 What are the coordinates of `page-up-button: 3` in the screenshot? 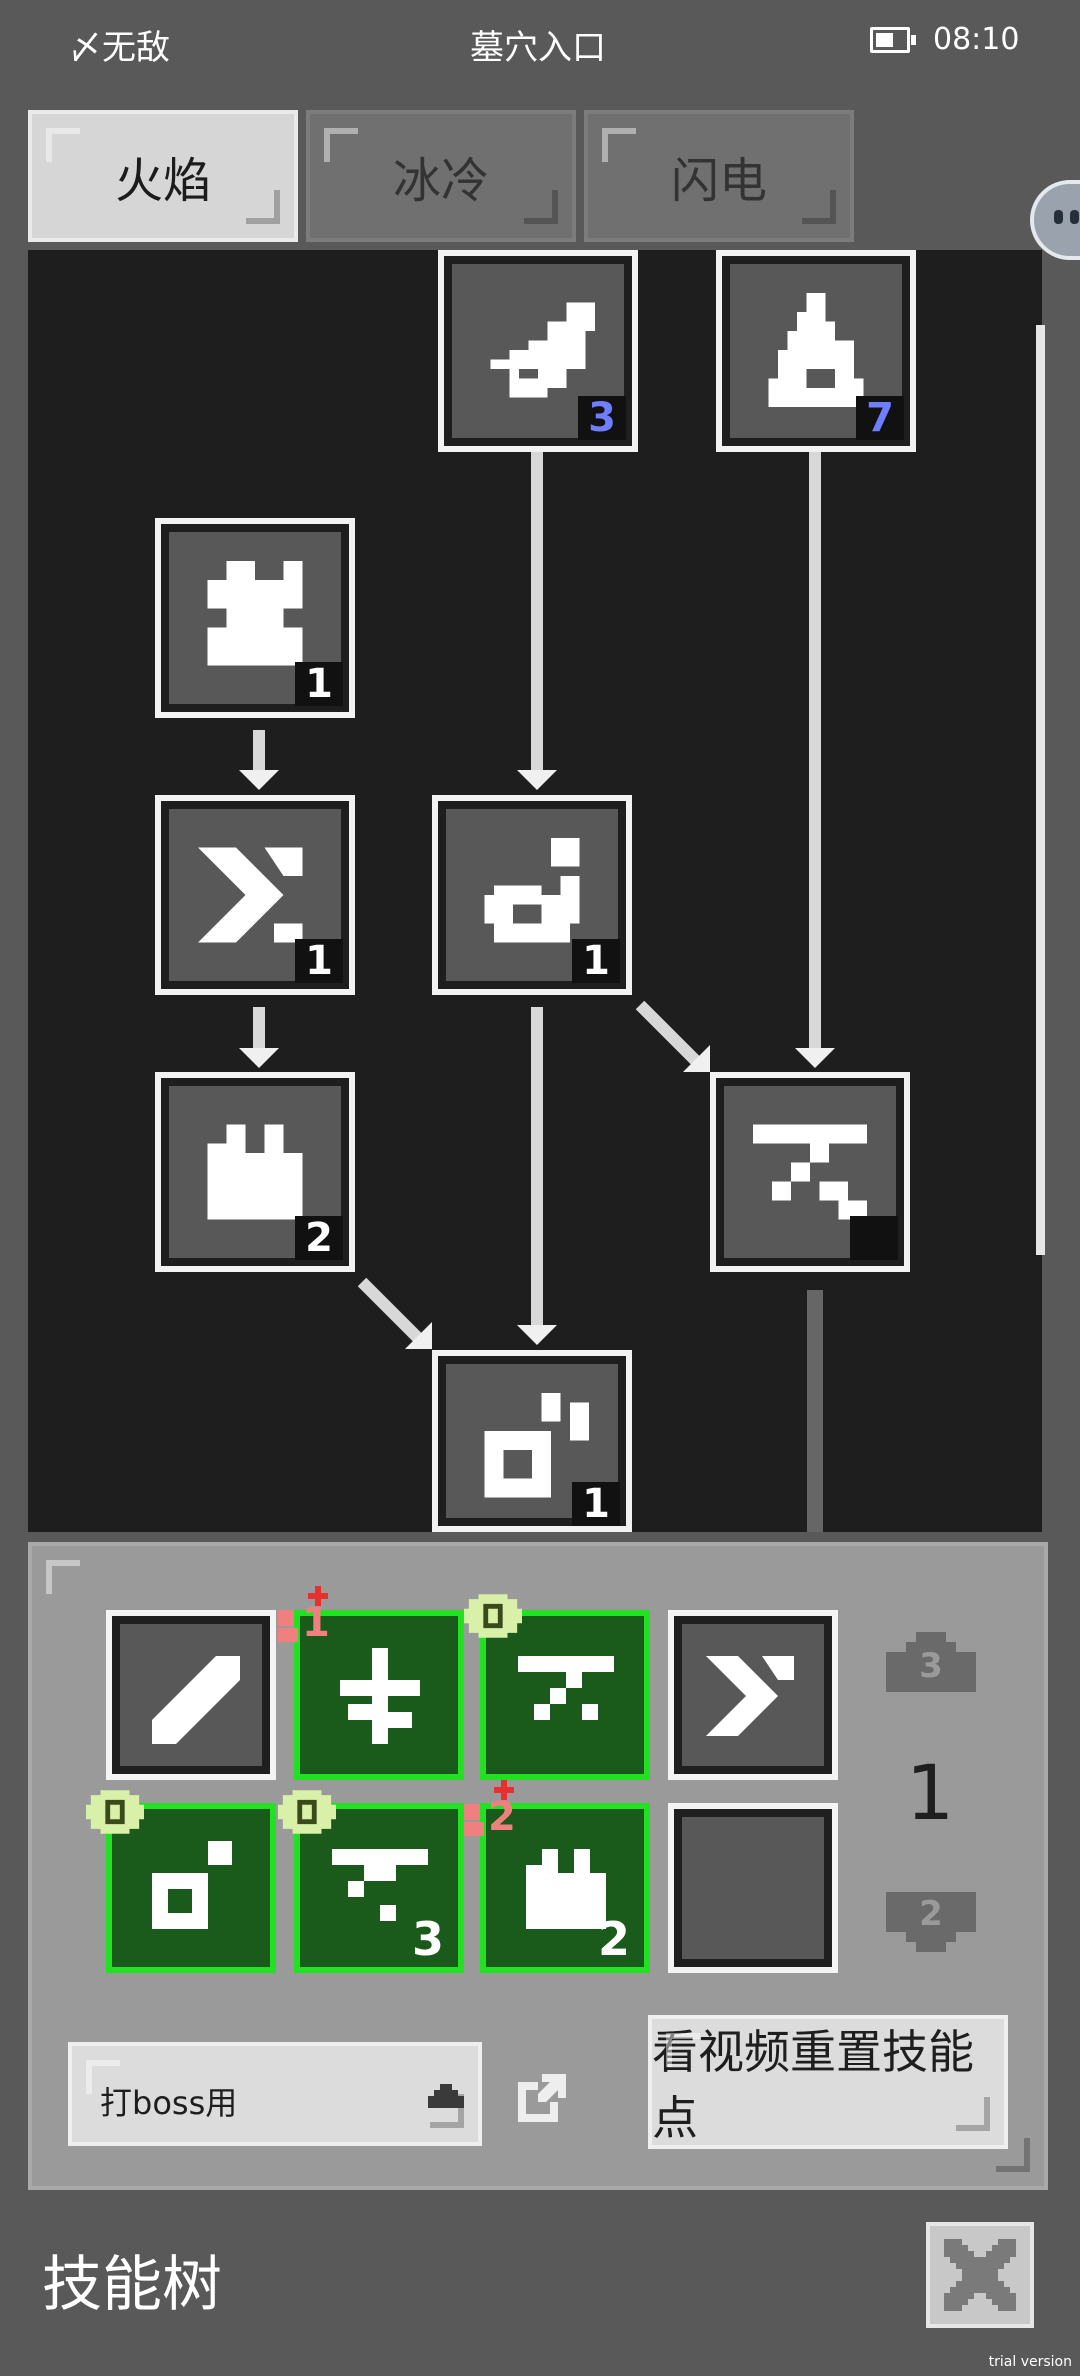 It's located at (931, 1662).